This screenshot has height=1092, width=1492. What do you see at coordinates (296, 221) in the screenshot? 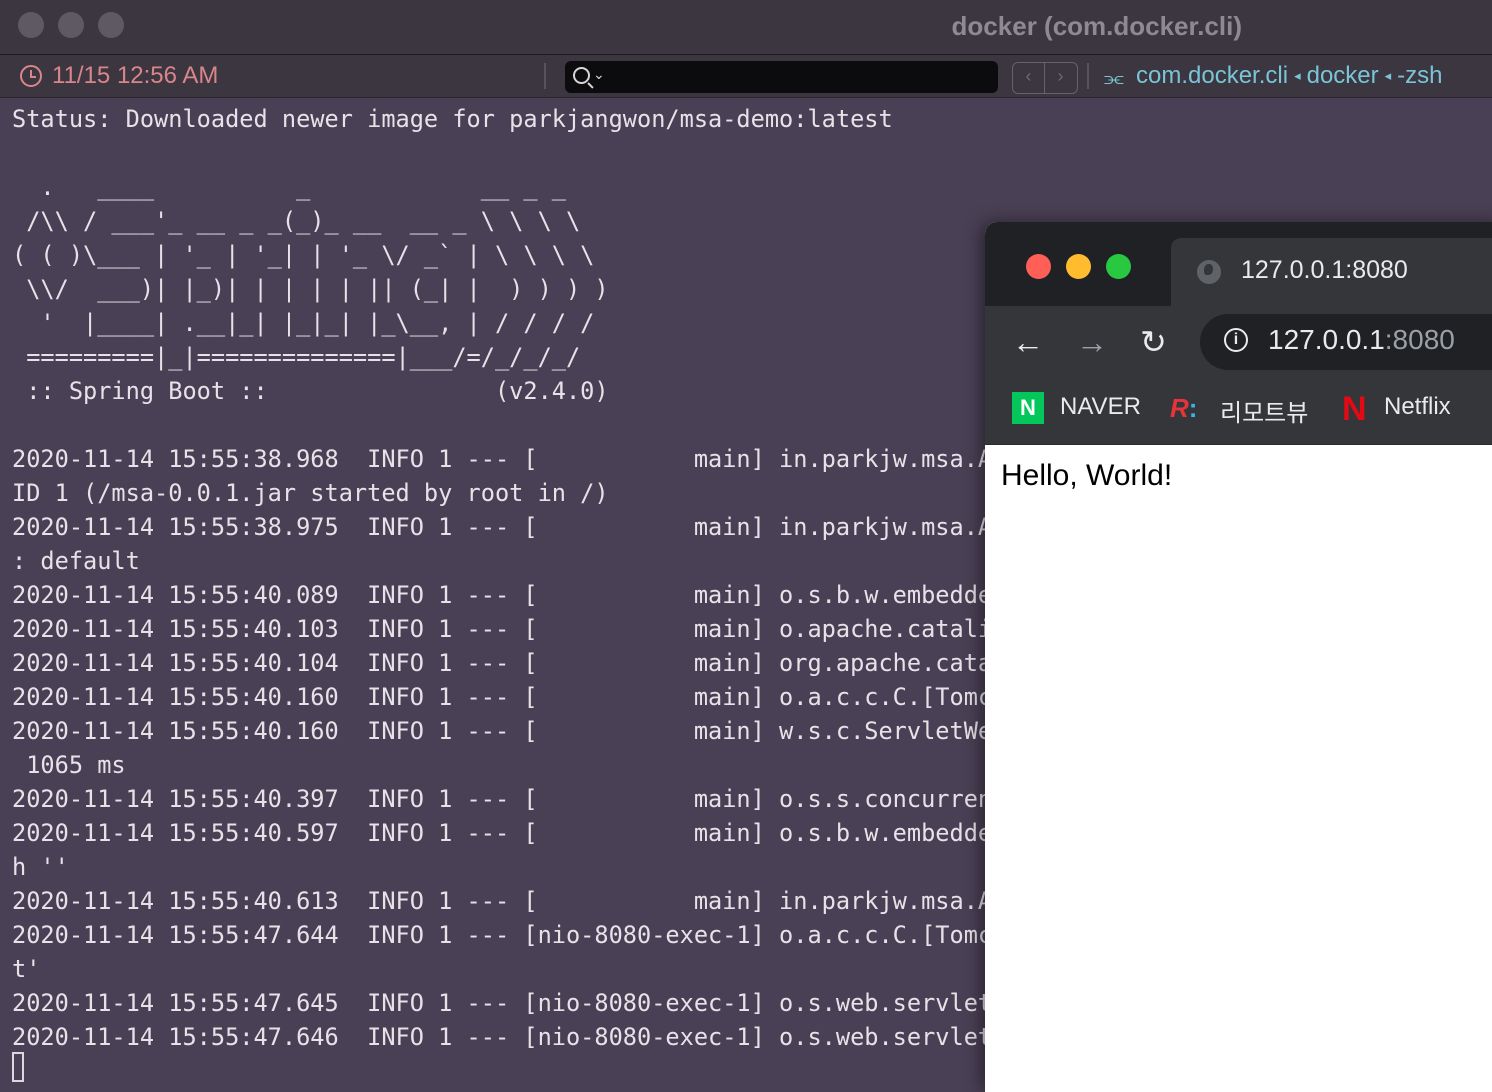
I see `terminal-line: /\\ / ___'_ __ _ _(_)_ __ __ _ \ \ \ \` at bounding box center [296, 221].